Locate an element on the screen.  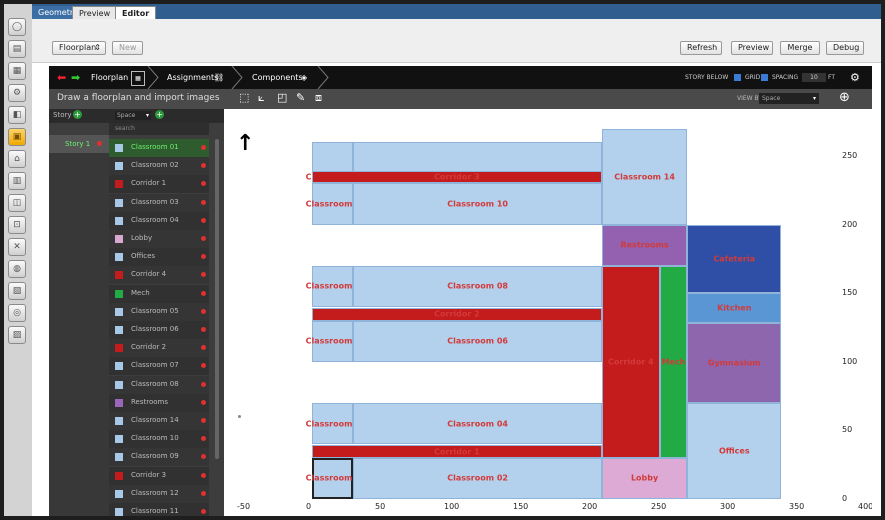
space-list-item: Corridor 4 is located at coordinates (159, 275).